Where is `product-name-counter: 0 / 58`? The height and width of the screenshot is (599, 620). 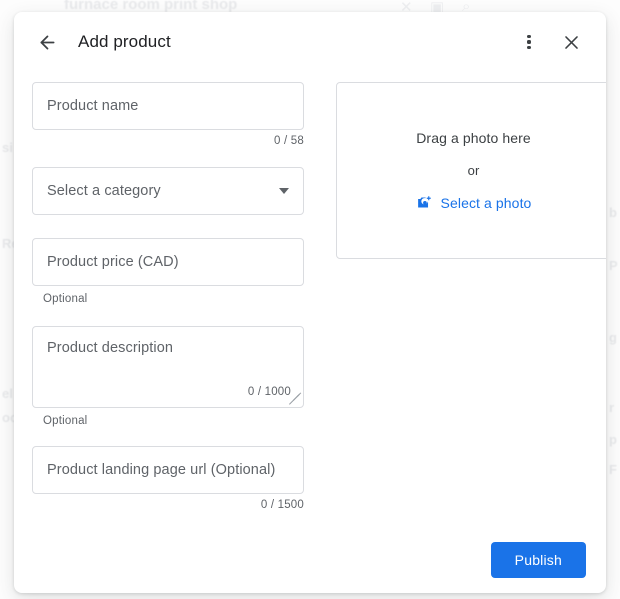 product-name-counter: 0 / 58 is located at coordinates (289, 141).